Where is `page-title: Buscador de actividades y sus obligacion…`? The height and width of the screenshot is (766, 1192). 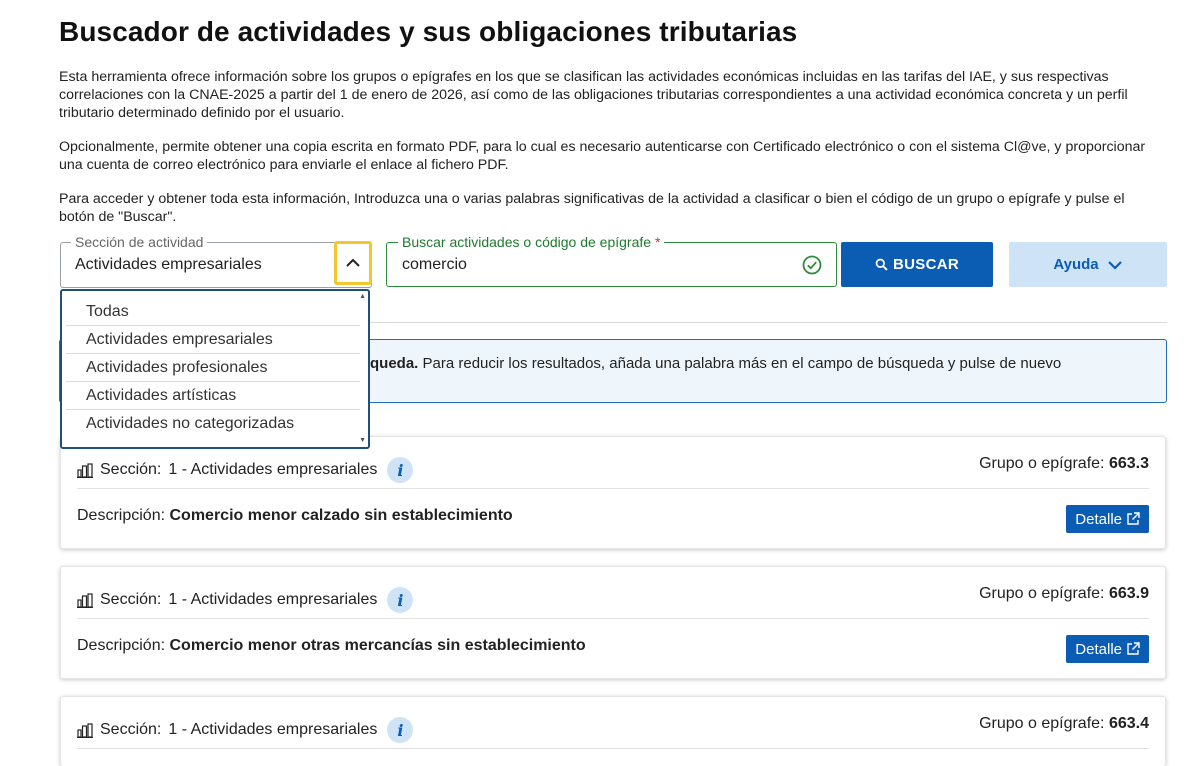
page-title: Buscador de actividades y sus obligacion… is located at coordinates (428, 31).